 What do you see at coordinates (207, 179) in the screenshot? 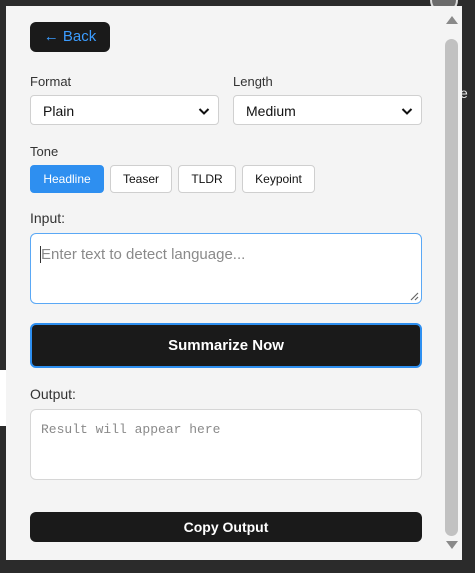
I see `tone-option-tldr: TLDR` at bounding box center [207, 179].